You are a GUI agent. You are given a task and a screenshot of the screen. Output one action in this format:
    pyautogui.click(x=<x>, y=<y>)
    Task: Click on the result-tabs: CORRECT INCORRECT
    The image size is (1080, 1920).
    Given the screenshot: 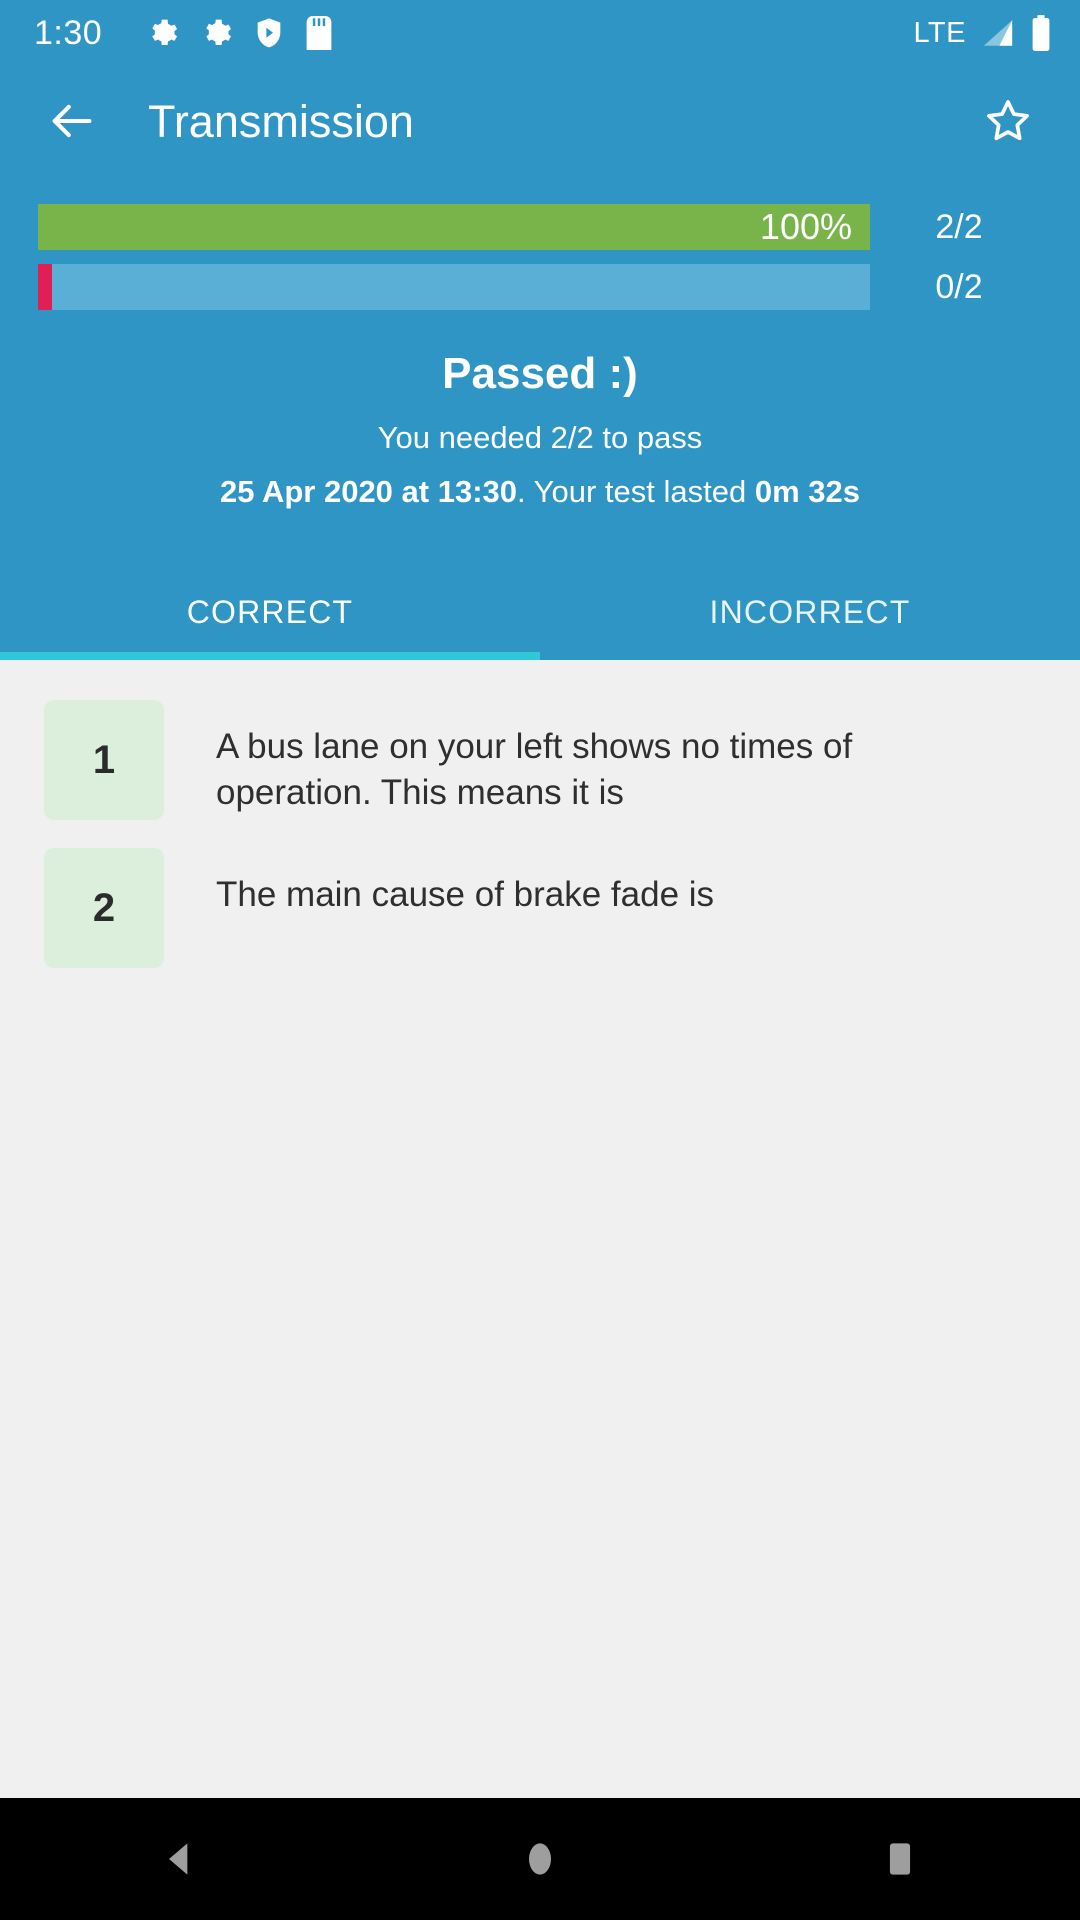 What is the action you would take?
    pyautogui.click(x=540, y=612)
    